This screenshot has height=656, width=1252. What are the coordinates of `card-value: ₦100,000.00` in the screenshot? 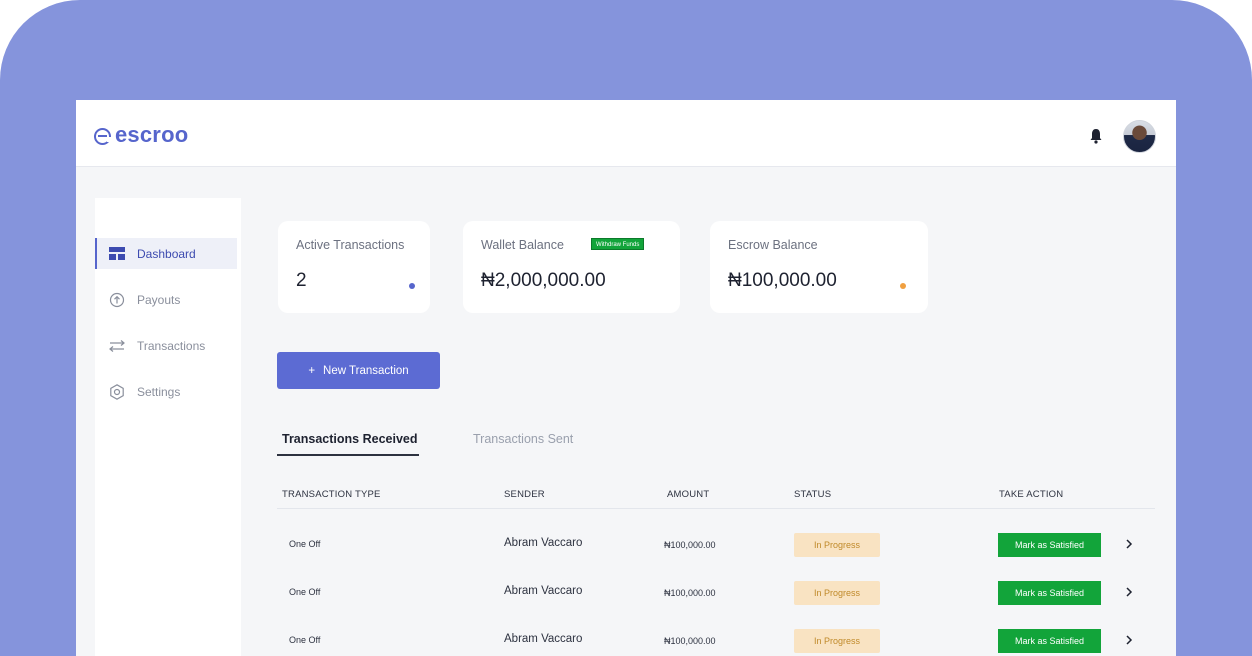 It's located at (782, 280).